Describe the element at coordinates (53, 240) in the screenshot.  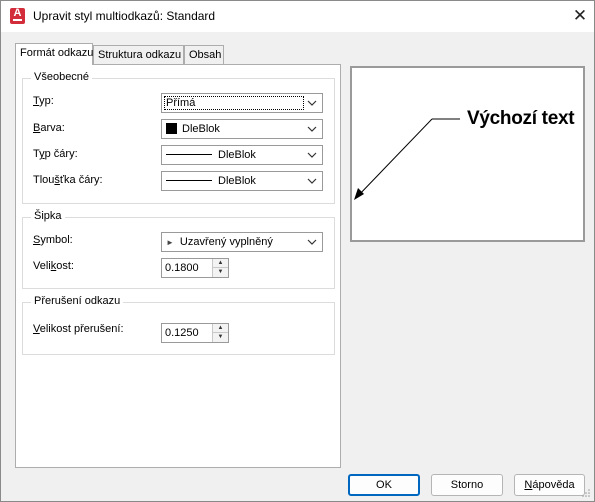
I see `symbol-label: Symbol:` at that location.